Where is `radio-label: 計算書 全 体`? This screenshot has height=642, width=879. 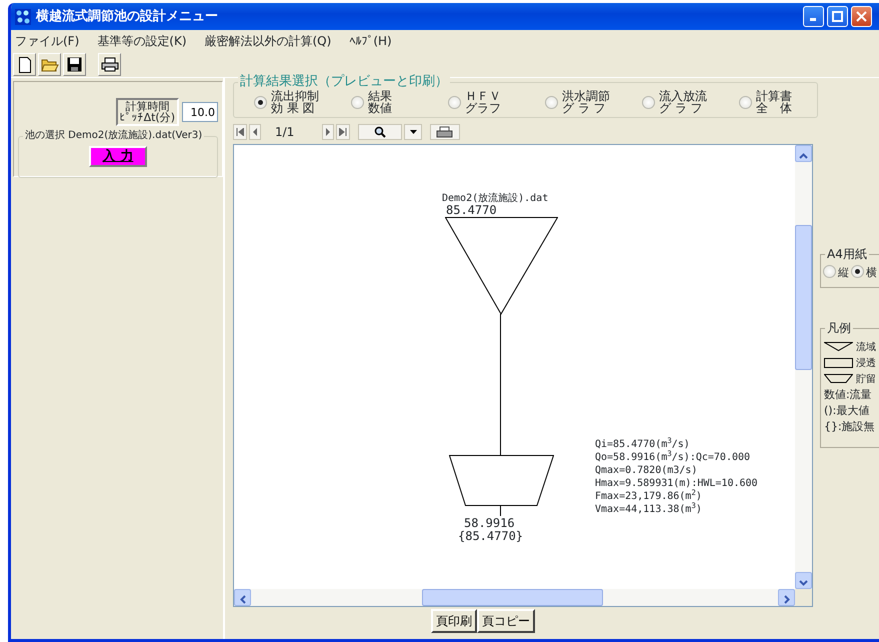 radio-label: 計算書 全 体 is located at coordinates (774, 102).